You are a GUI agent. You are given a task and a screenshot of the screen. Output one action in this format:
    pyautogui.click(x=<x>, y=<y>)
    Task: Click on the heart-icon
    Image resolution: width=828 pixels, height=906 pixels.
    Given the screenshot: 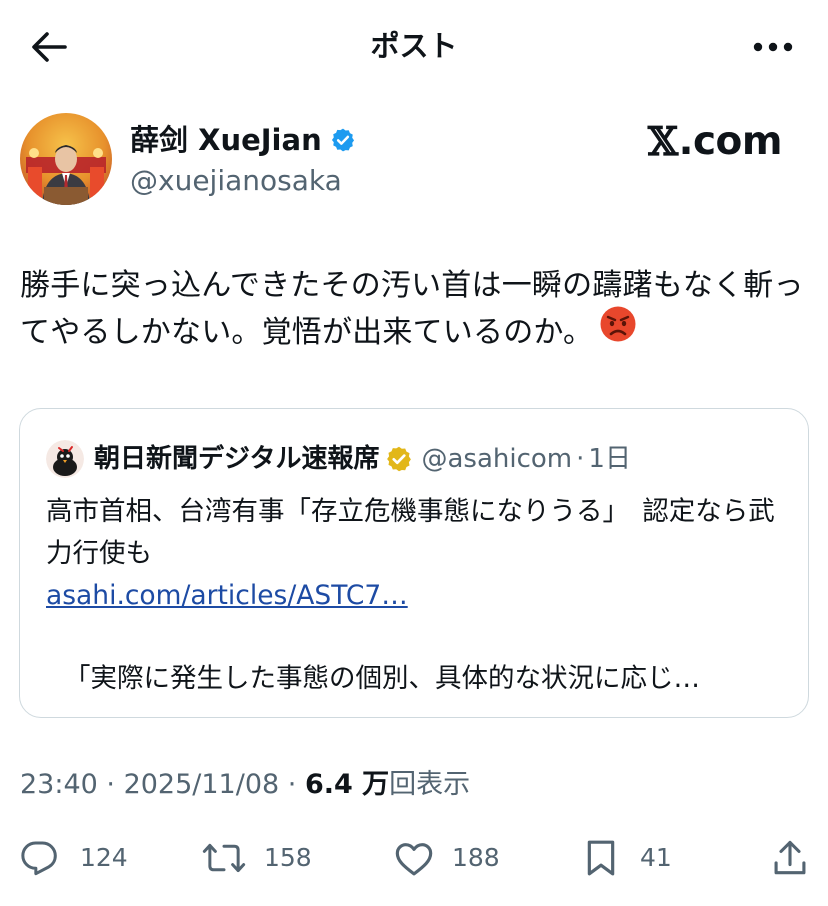 What is the action you would take?
    pyautogui.click(x=414, y=859)
    